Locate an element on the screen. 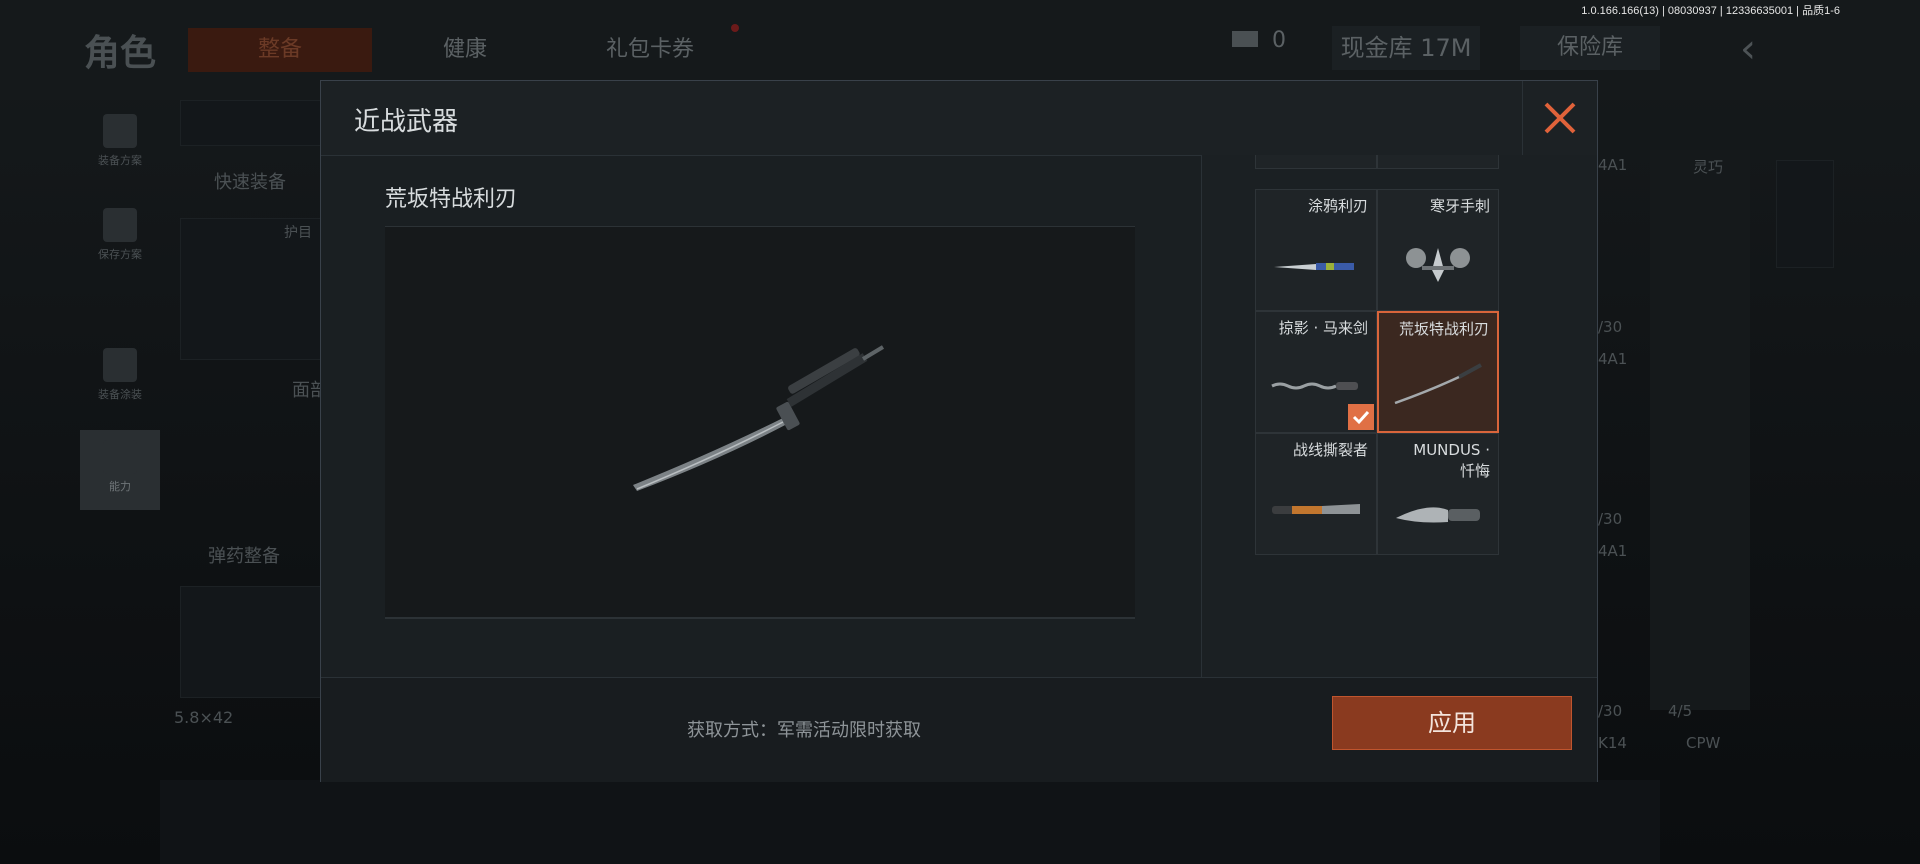 Image resolution: width=1920 pixels, height=864 pixels. tab-prepare: 整备 is located at coordinates (280, 50).